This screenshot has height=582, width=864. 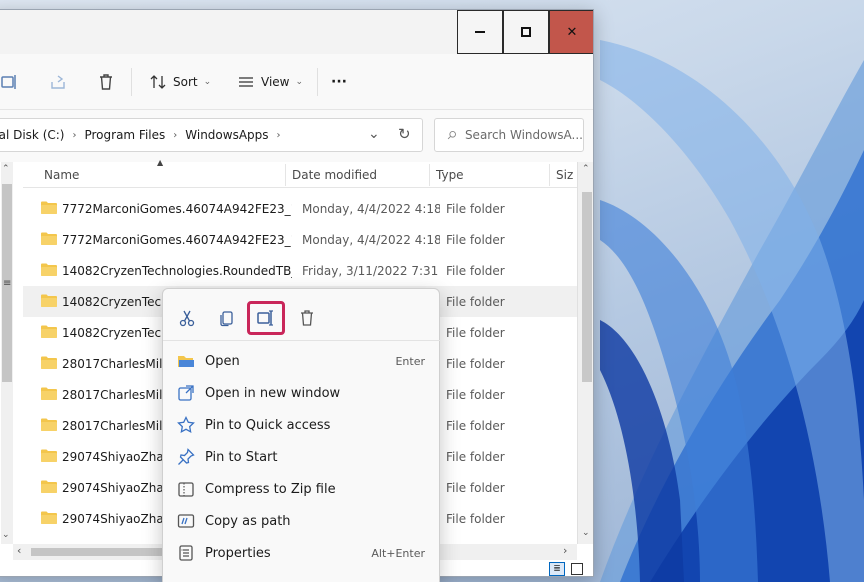 I want to click on refresh-icon: ↻, so click(x=404, y=134).